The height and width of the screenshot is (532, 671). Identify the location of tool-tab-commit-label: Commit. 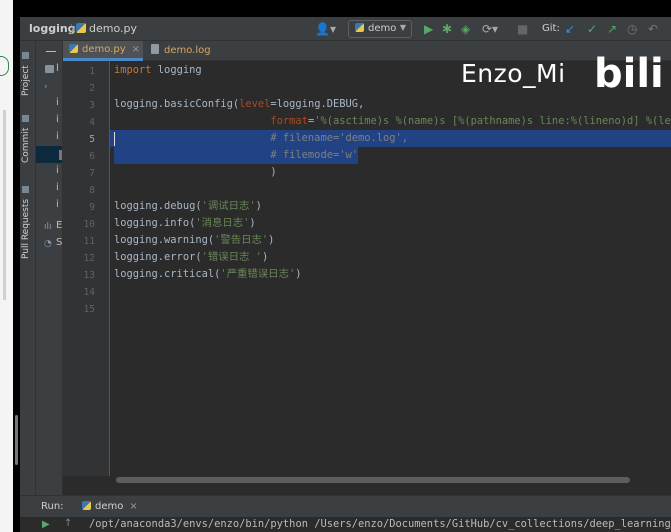
(26, 145).